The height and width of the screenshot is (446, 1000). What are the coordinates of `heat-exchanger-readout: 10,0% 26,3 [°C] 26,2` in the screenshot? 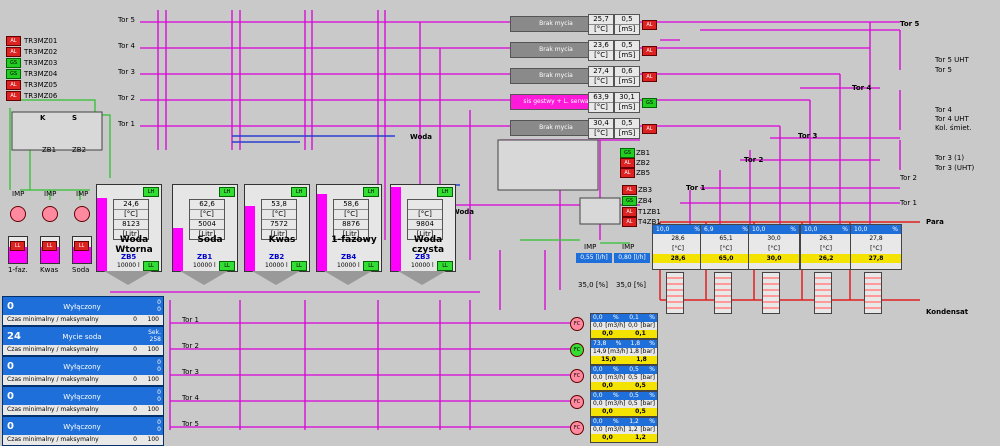 It's located at (826, 247).